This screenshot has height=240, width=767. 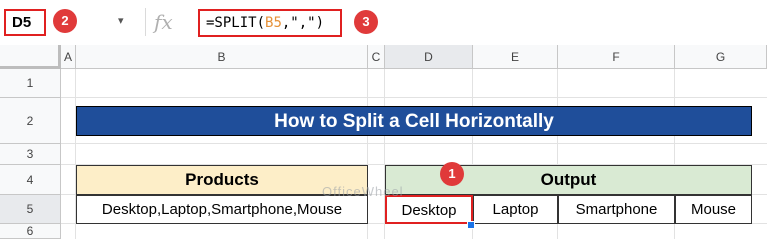 I want to click on step-badge-1: 1, so click(x=452, y=174).